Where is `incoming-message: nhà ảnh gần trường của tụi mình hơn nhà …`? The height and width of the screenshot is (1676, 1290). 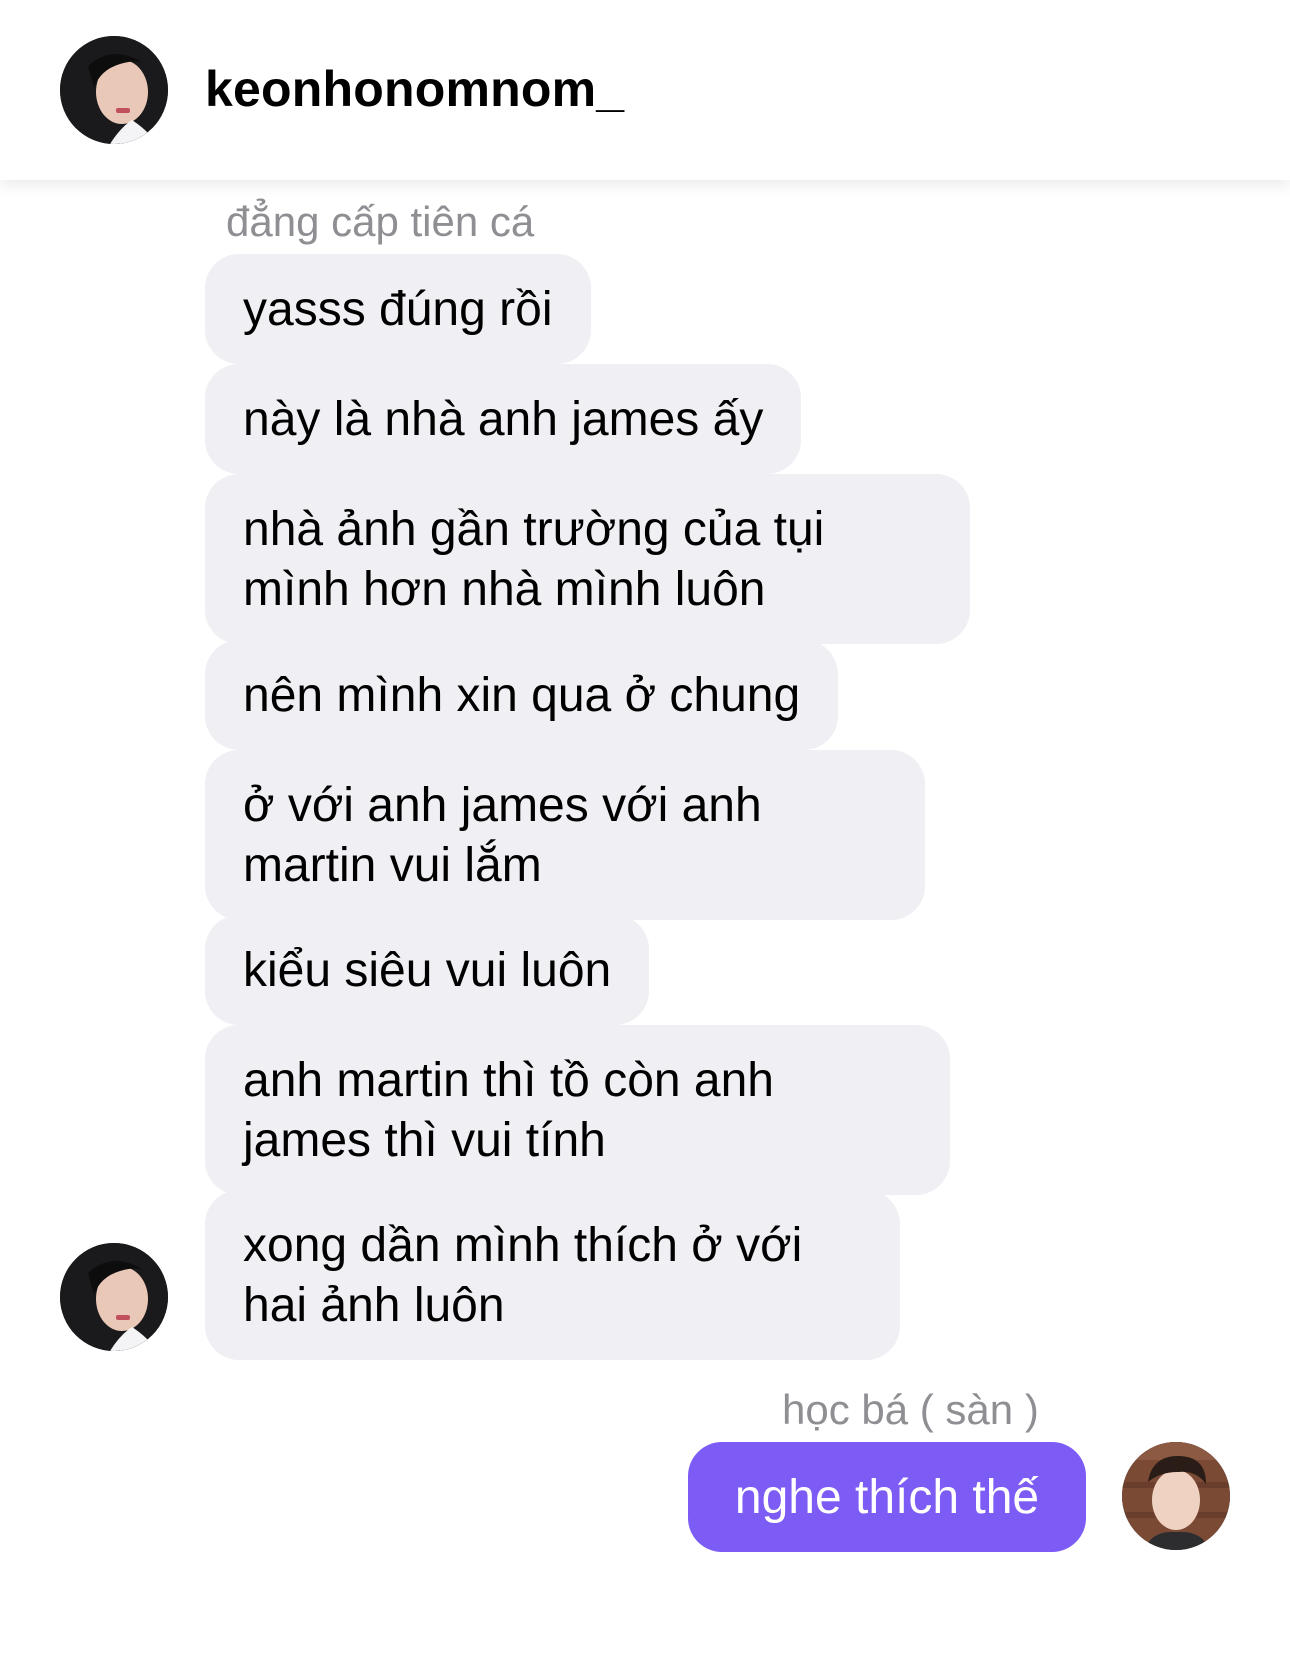
incoming-message: nhà ảnh gần trường của tụi mình hơn nhà … is located at coordinates (587, 559).